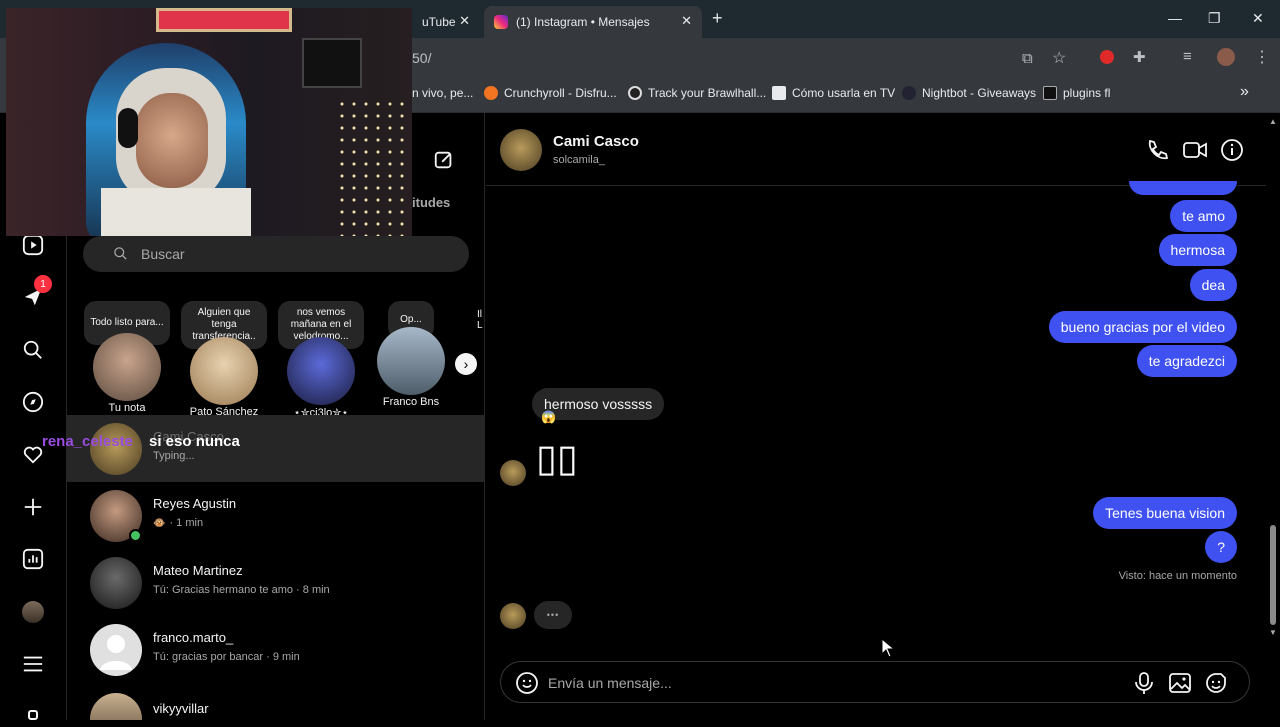 Image resolution: width=1280 pixels, height=727 pixels. I want to click on microphone-icon, so click(1144, 685).